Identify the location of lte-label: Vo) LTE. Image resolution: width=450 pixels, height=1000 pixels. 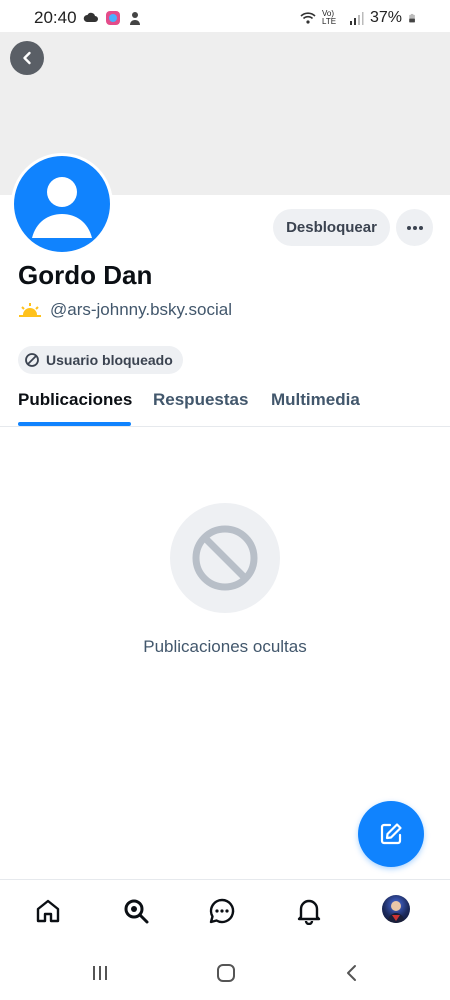
(329, 17).